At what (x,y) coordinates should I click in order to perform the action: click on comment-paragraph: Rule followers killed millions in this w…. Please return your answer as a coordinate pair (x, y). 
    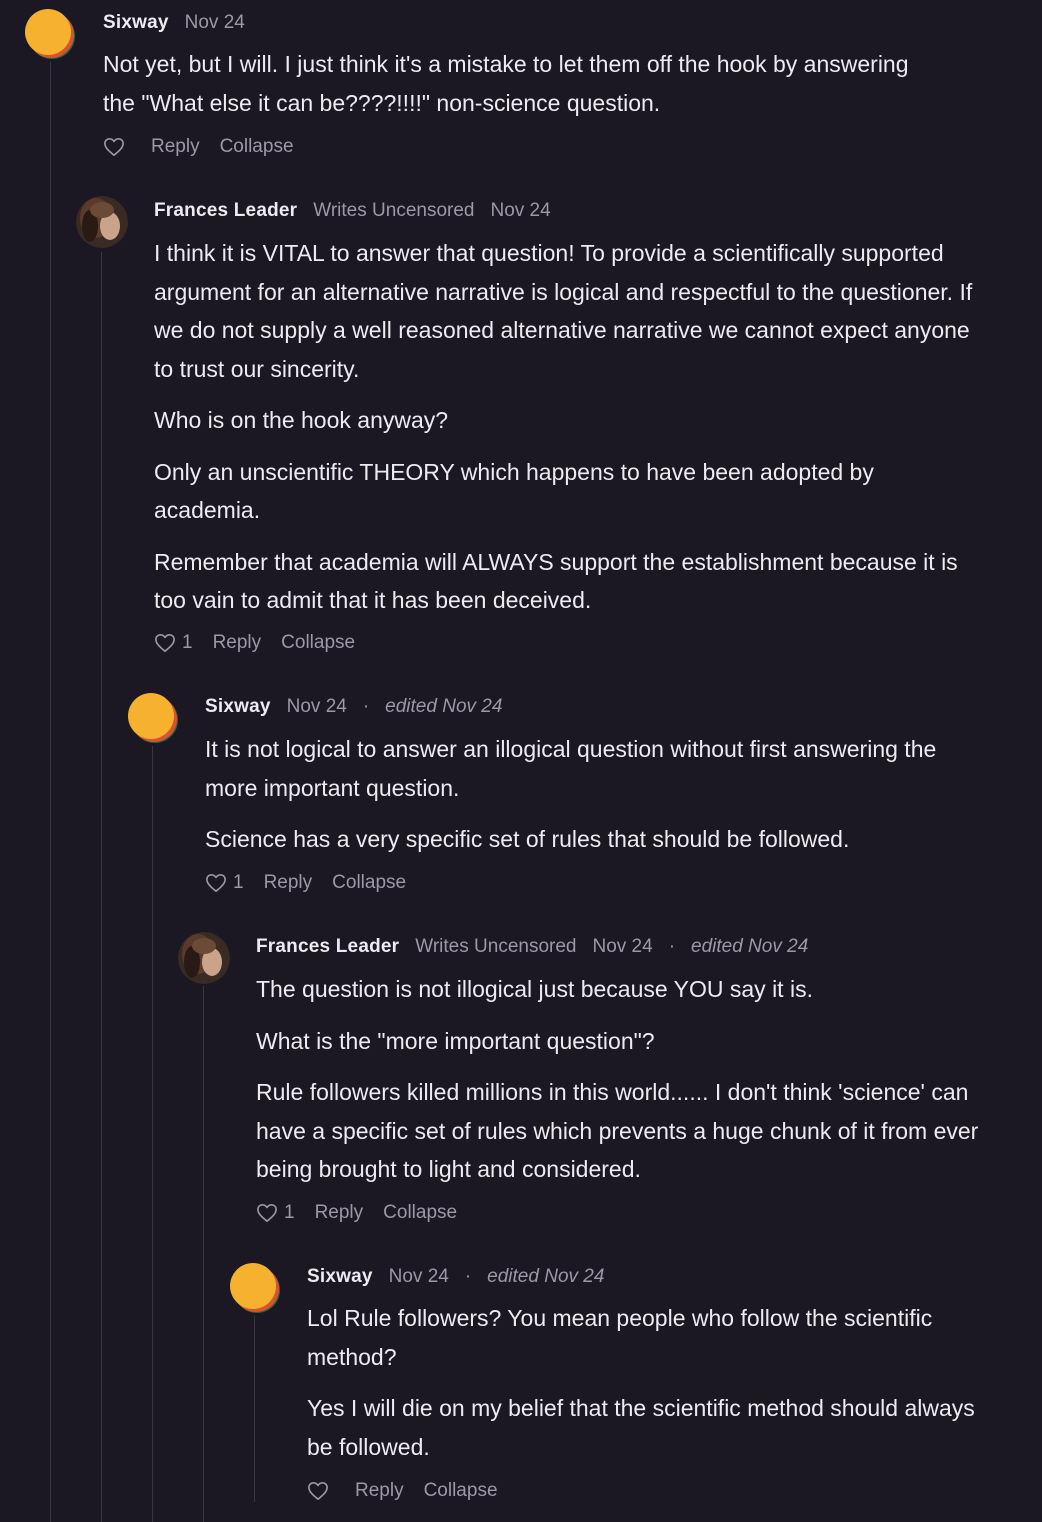
    Looking at the image, I should click on (617, 1130).